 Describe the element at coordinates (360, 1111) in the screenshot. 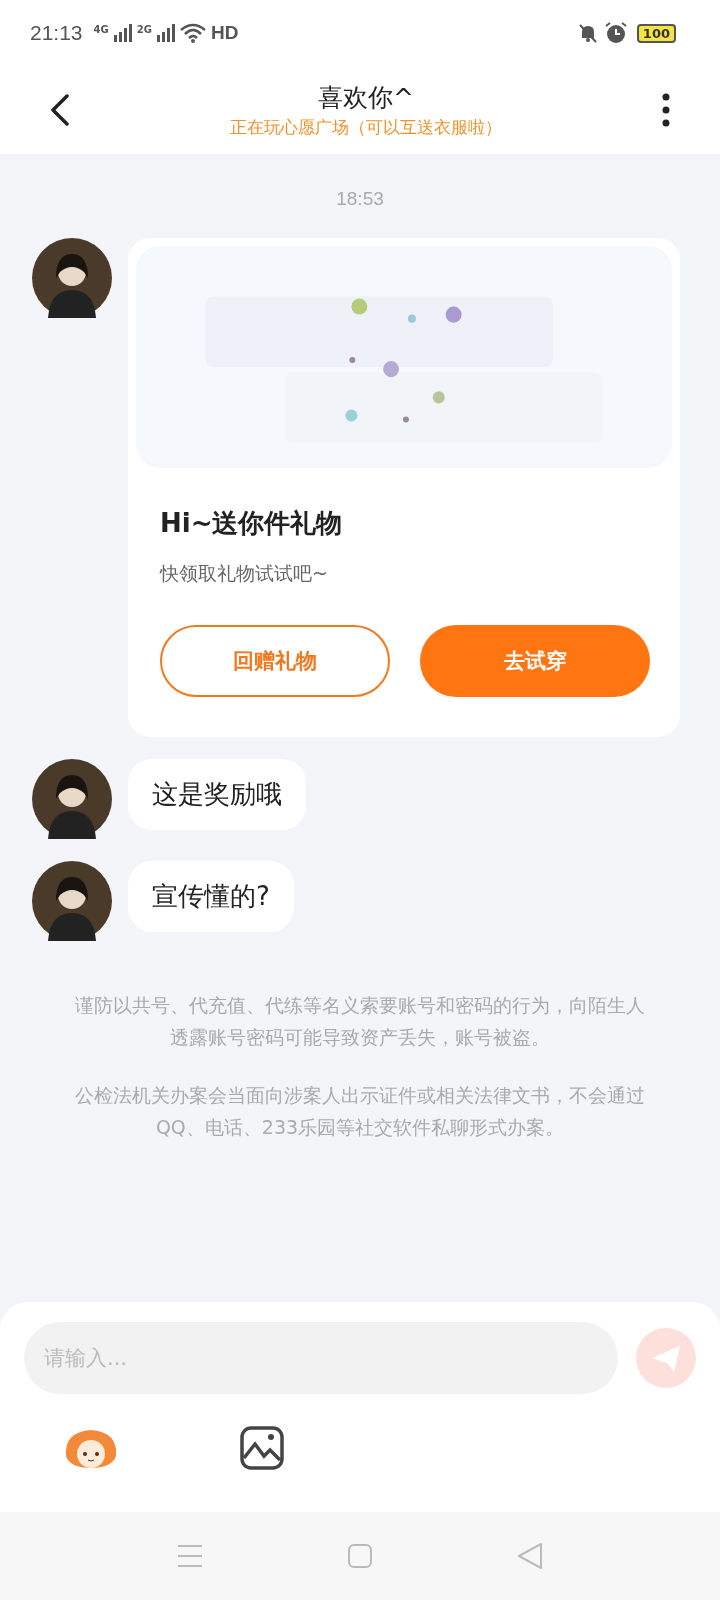

I see `safety-notice: 公检法机关办案会当面向涉案人出示证件或相关法律文书，不会通过QQ、电话、233乐园等社交软件私聊形式办案。` at that location.